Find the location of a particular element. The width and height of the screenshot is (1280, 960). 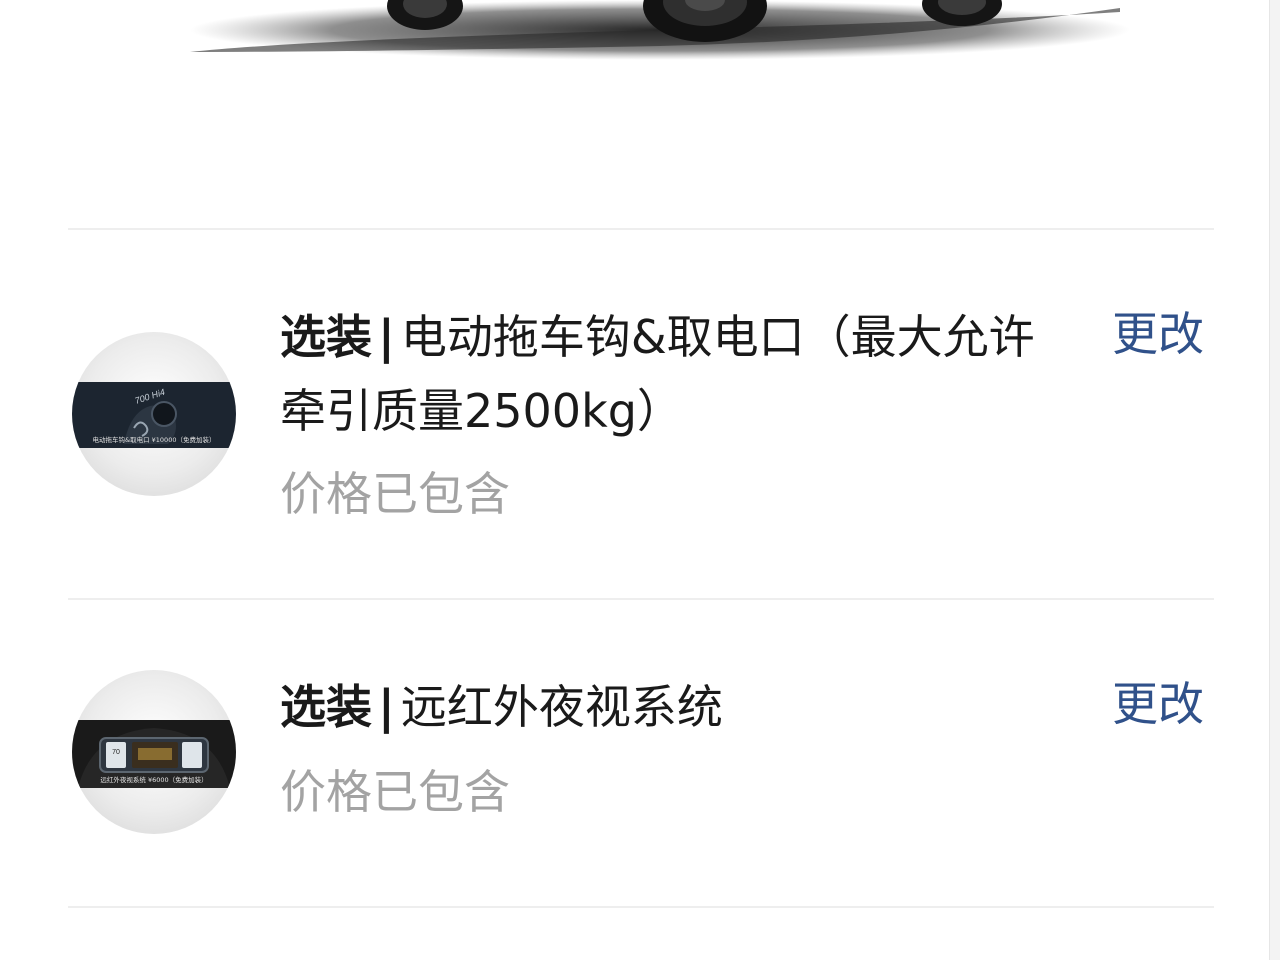

scrollbar-track is located at coordinates (1274, 480).